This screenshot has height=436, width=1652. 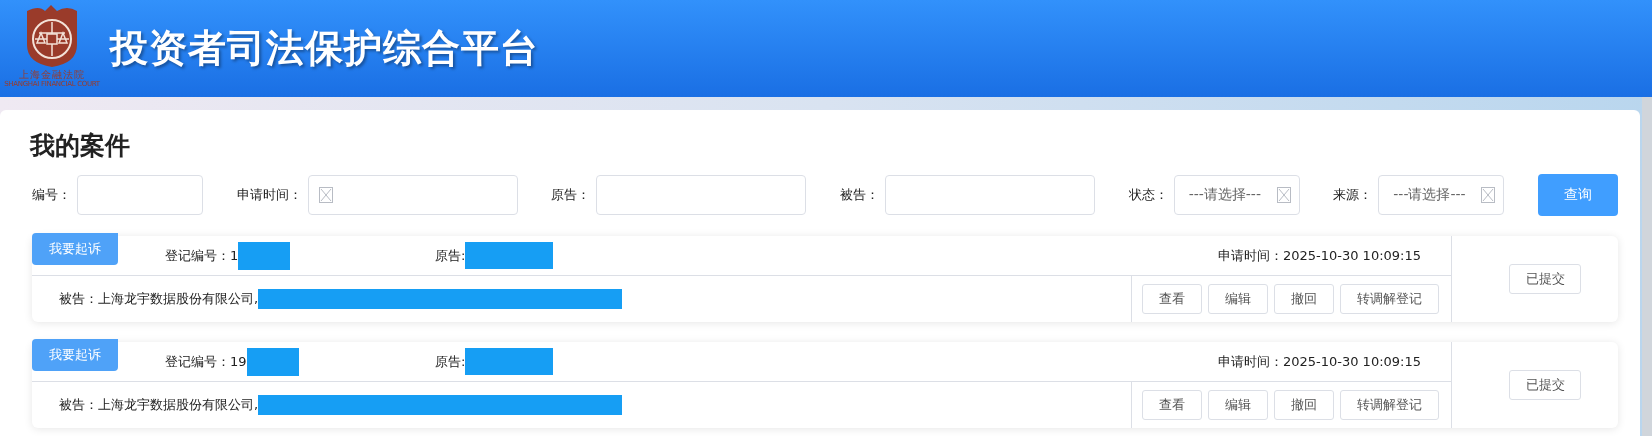 What do you see at coordinates (324, 48) in the screenshot?
I see `platform-title: 投资者司法保护综合平台` at bounding box center [324, 48].